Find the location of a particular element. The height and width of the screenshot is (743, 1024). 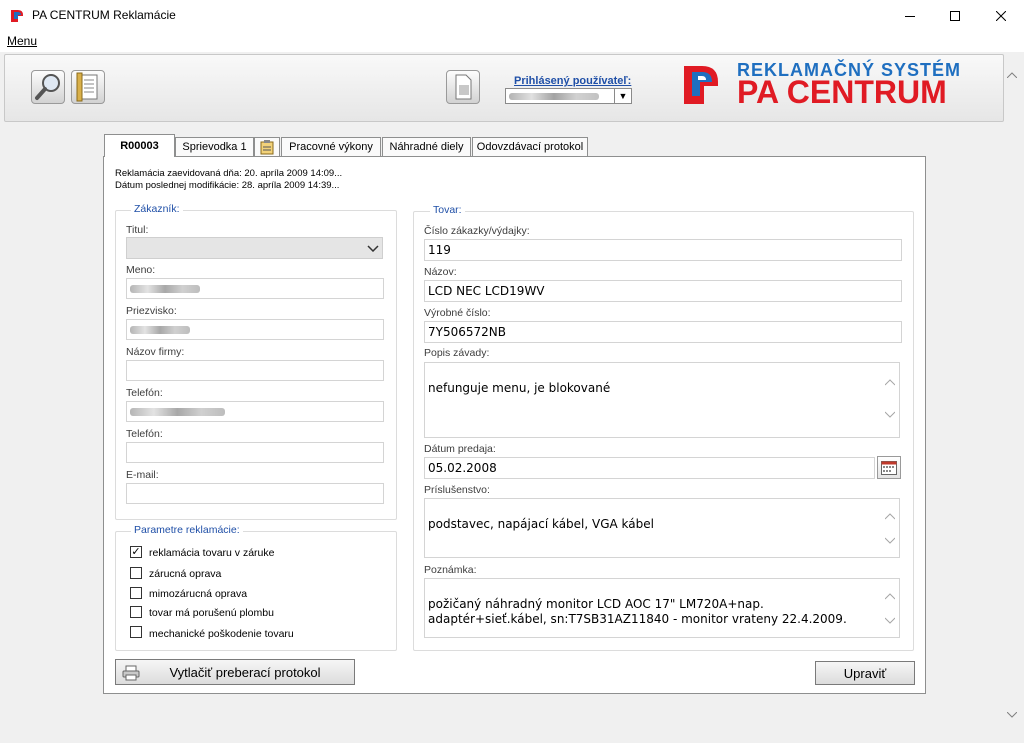

checkbox-post-warranty-repair is located at coordinates (136, 593).